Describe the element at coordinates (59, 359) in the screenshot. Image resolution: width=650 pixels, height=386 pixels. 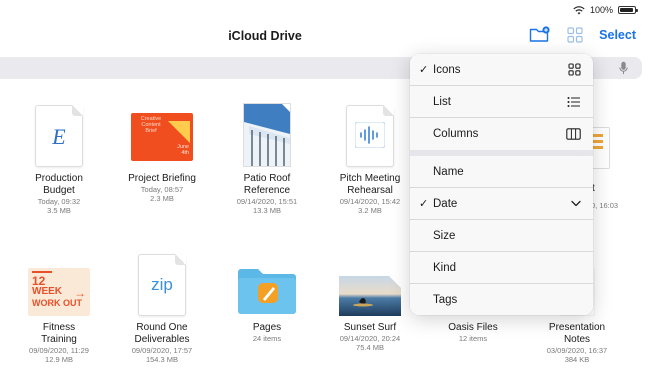
I see `file-size: 12.9 MB` at that location.